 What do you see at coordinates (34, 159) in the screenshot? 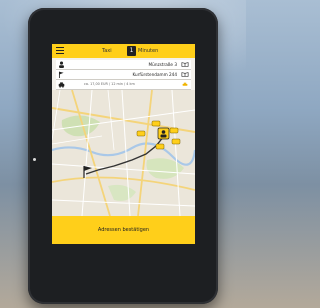
I see `camera-dot` at bounding box center [34, 159].